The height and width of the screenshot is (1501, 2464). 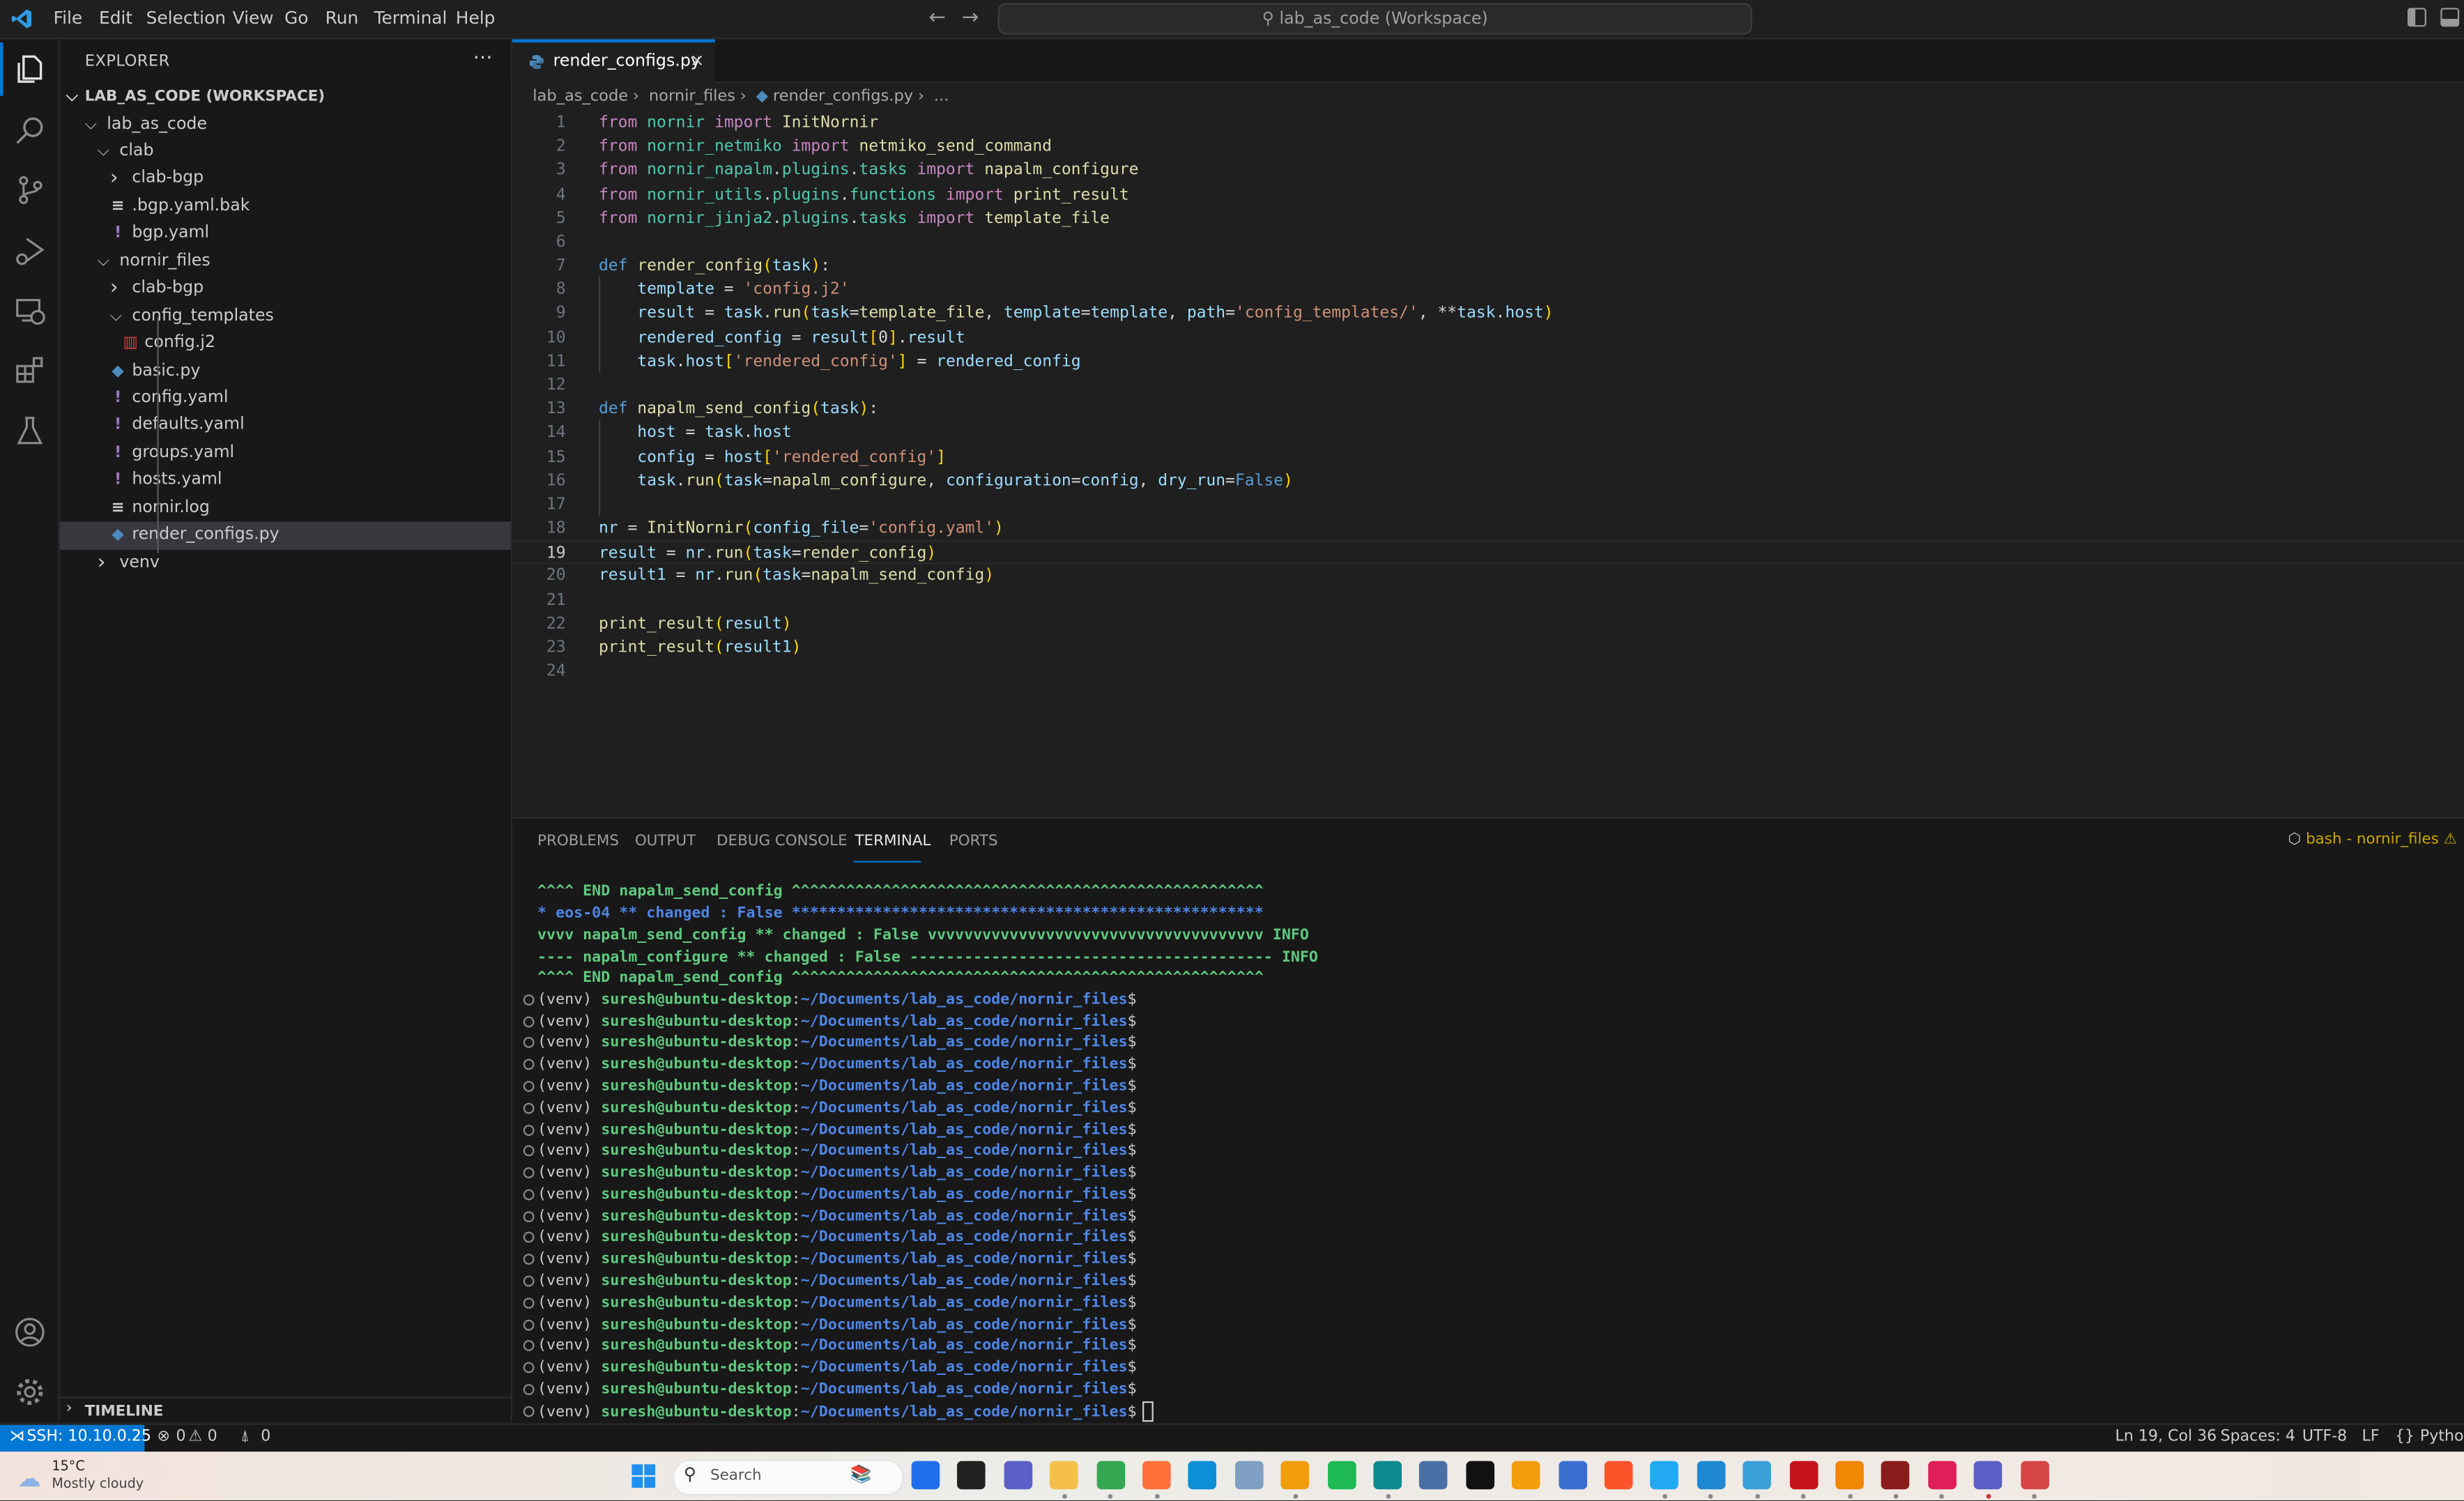 I want to click on cursor-position: Ln 19, Col 36, so click(x=2166, y=1436).